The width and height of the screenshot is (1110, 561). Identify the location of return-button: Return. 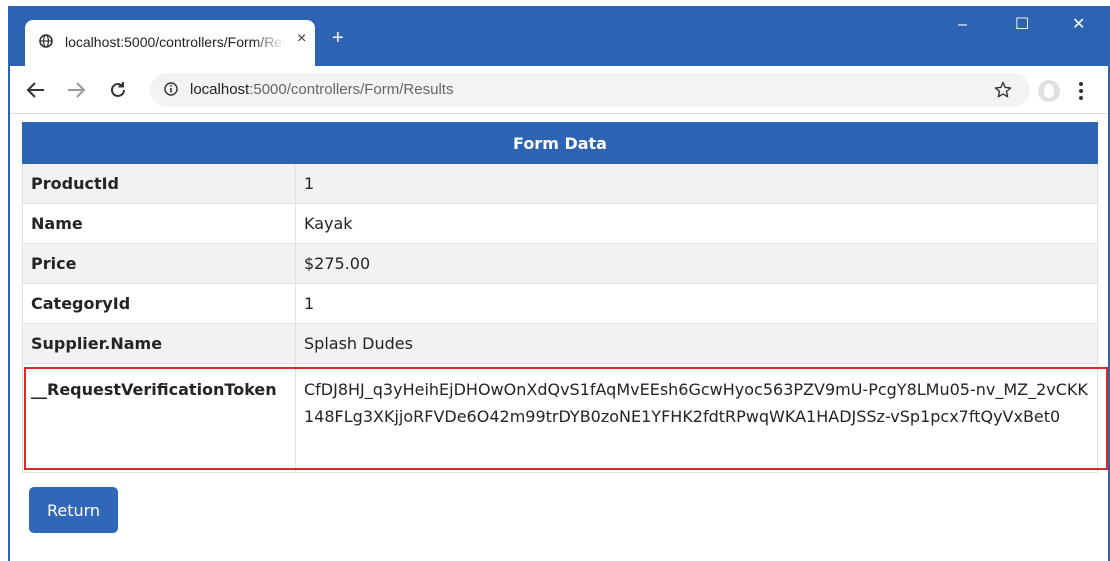
(73, 510).